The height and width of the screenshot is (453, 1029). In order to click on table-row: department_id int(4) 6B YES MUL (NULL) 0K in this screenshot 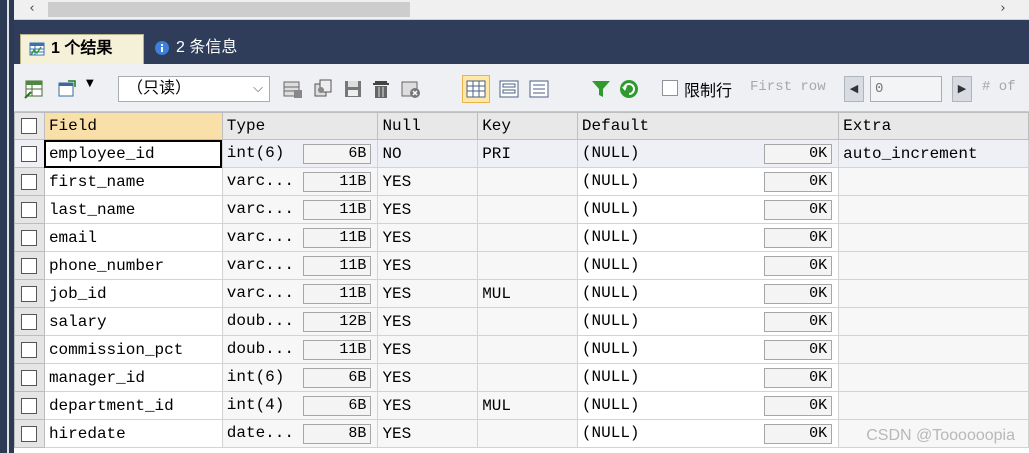, I will do `click(521, 405)`.